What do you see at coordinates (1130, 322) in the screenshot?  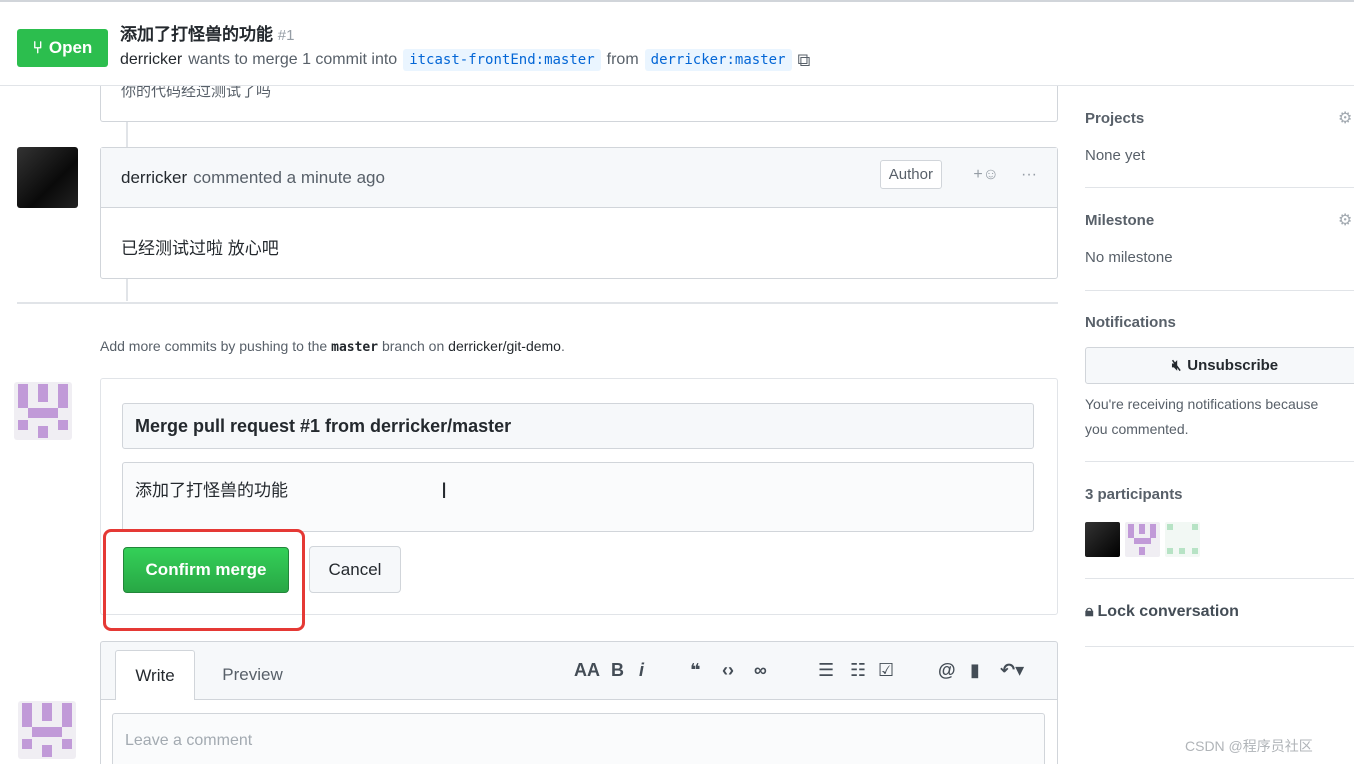 I see `notifications-label: Notifications` at bounding box center [1130, 322].